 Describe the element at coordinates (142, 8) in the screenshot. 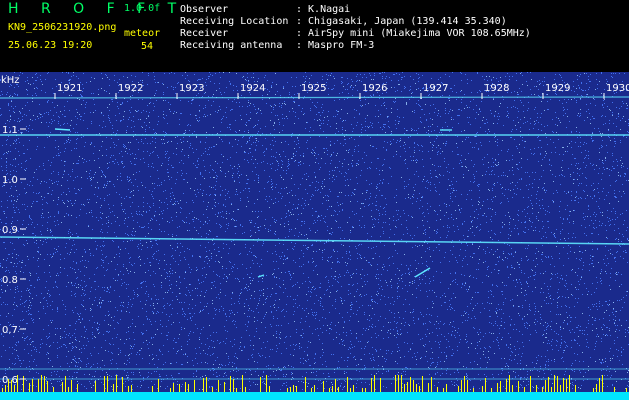

I see `version-label: 1.0.0f` at that location.